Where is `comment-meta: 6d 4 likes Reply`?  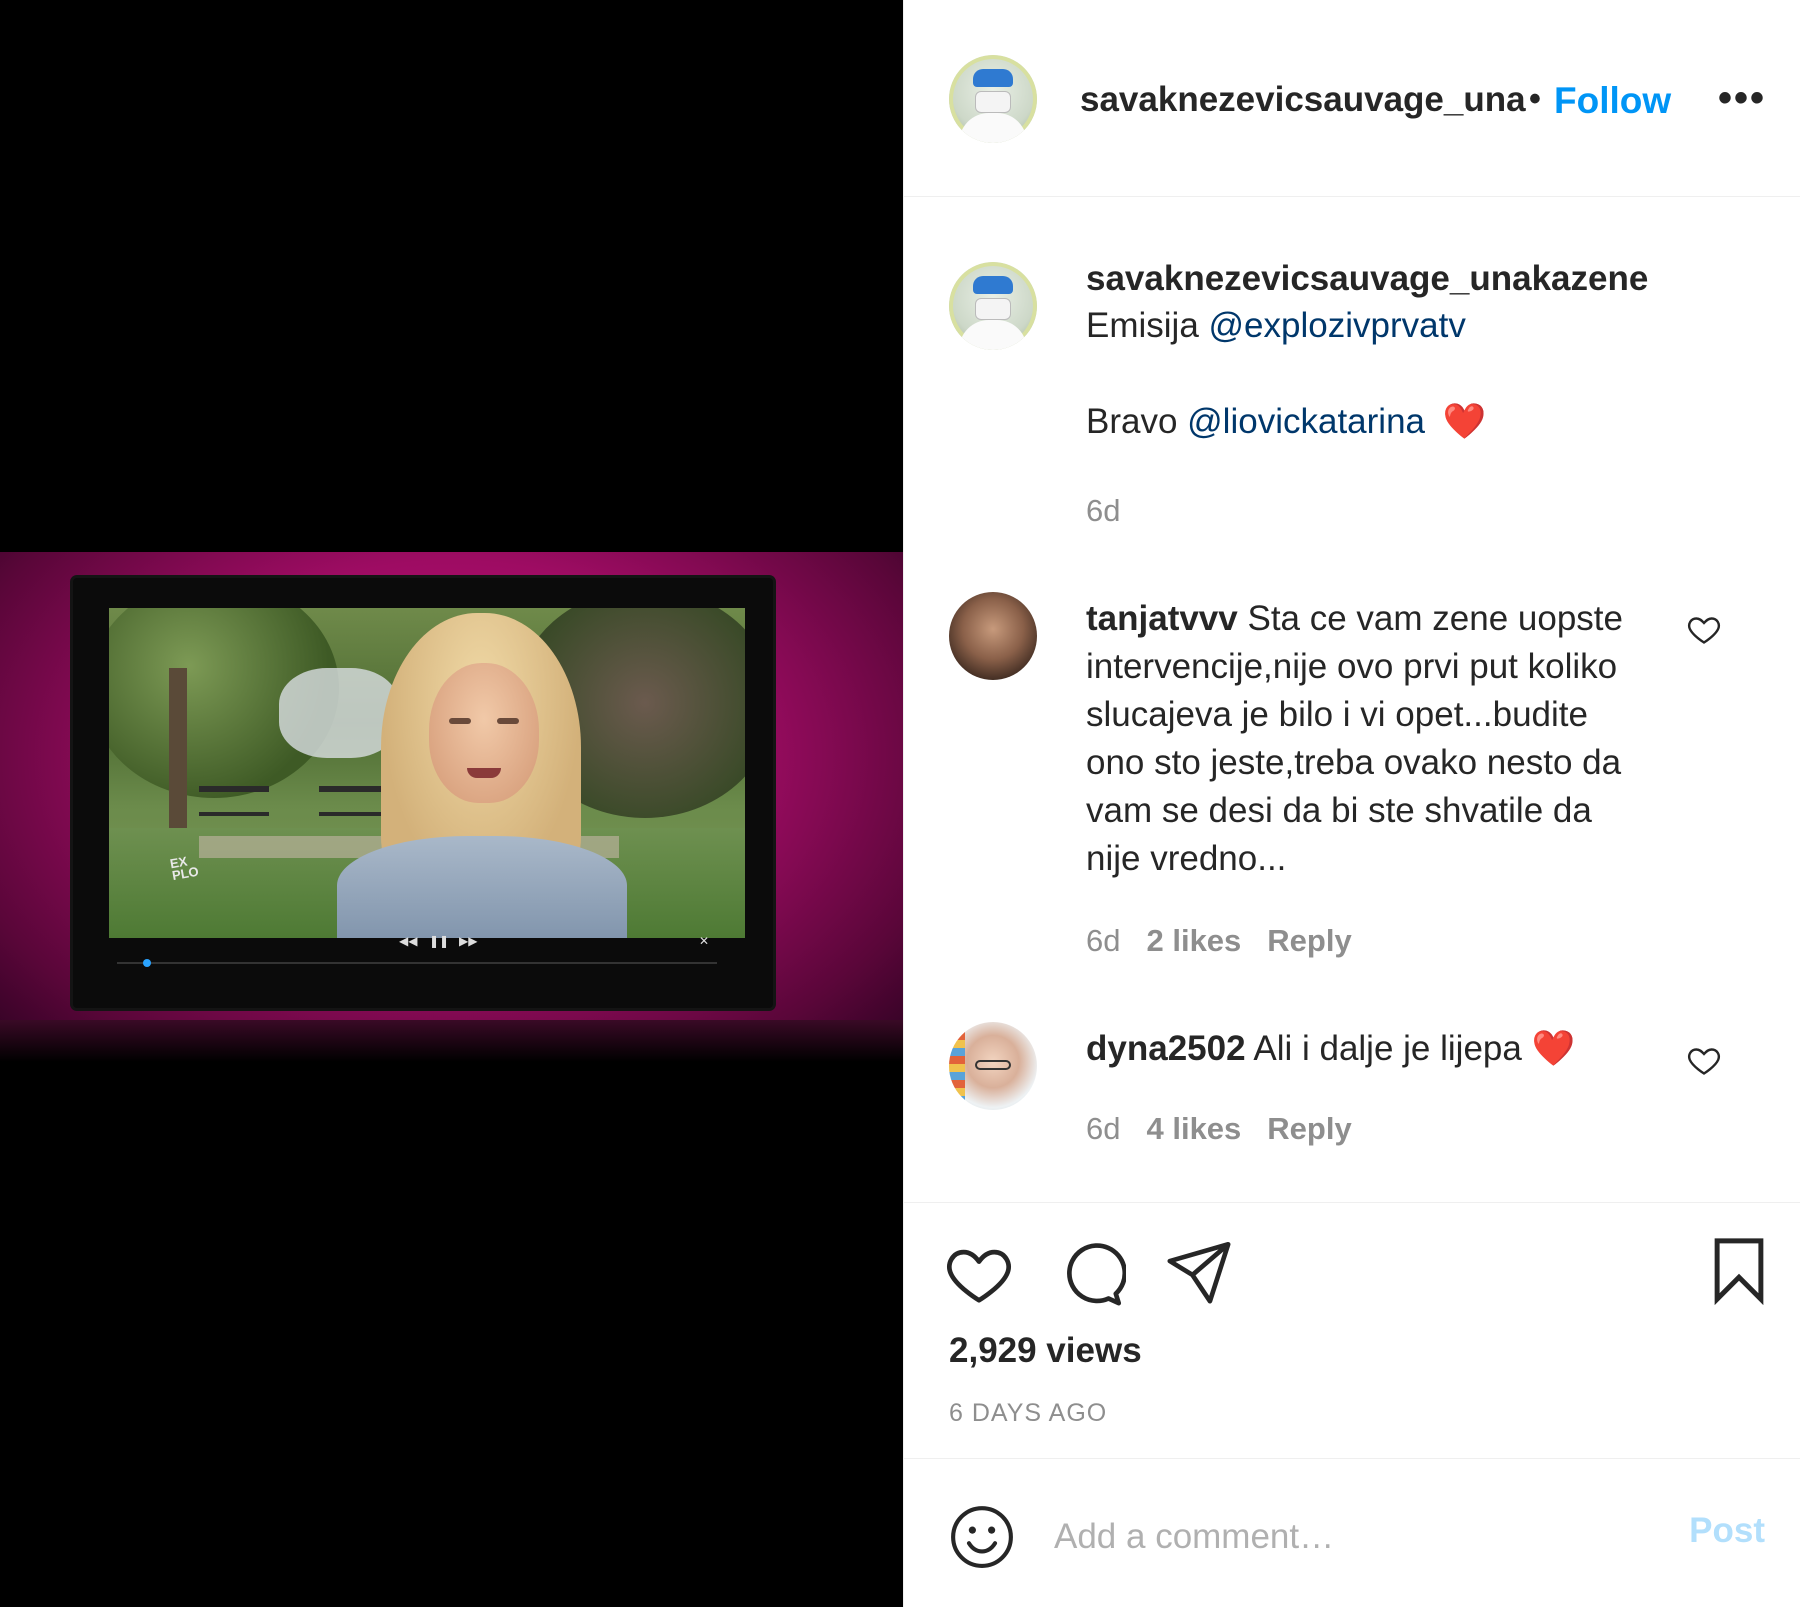
comment-meta: 6d 4 likes Reply is located at coordinates (1219, 1129).